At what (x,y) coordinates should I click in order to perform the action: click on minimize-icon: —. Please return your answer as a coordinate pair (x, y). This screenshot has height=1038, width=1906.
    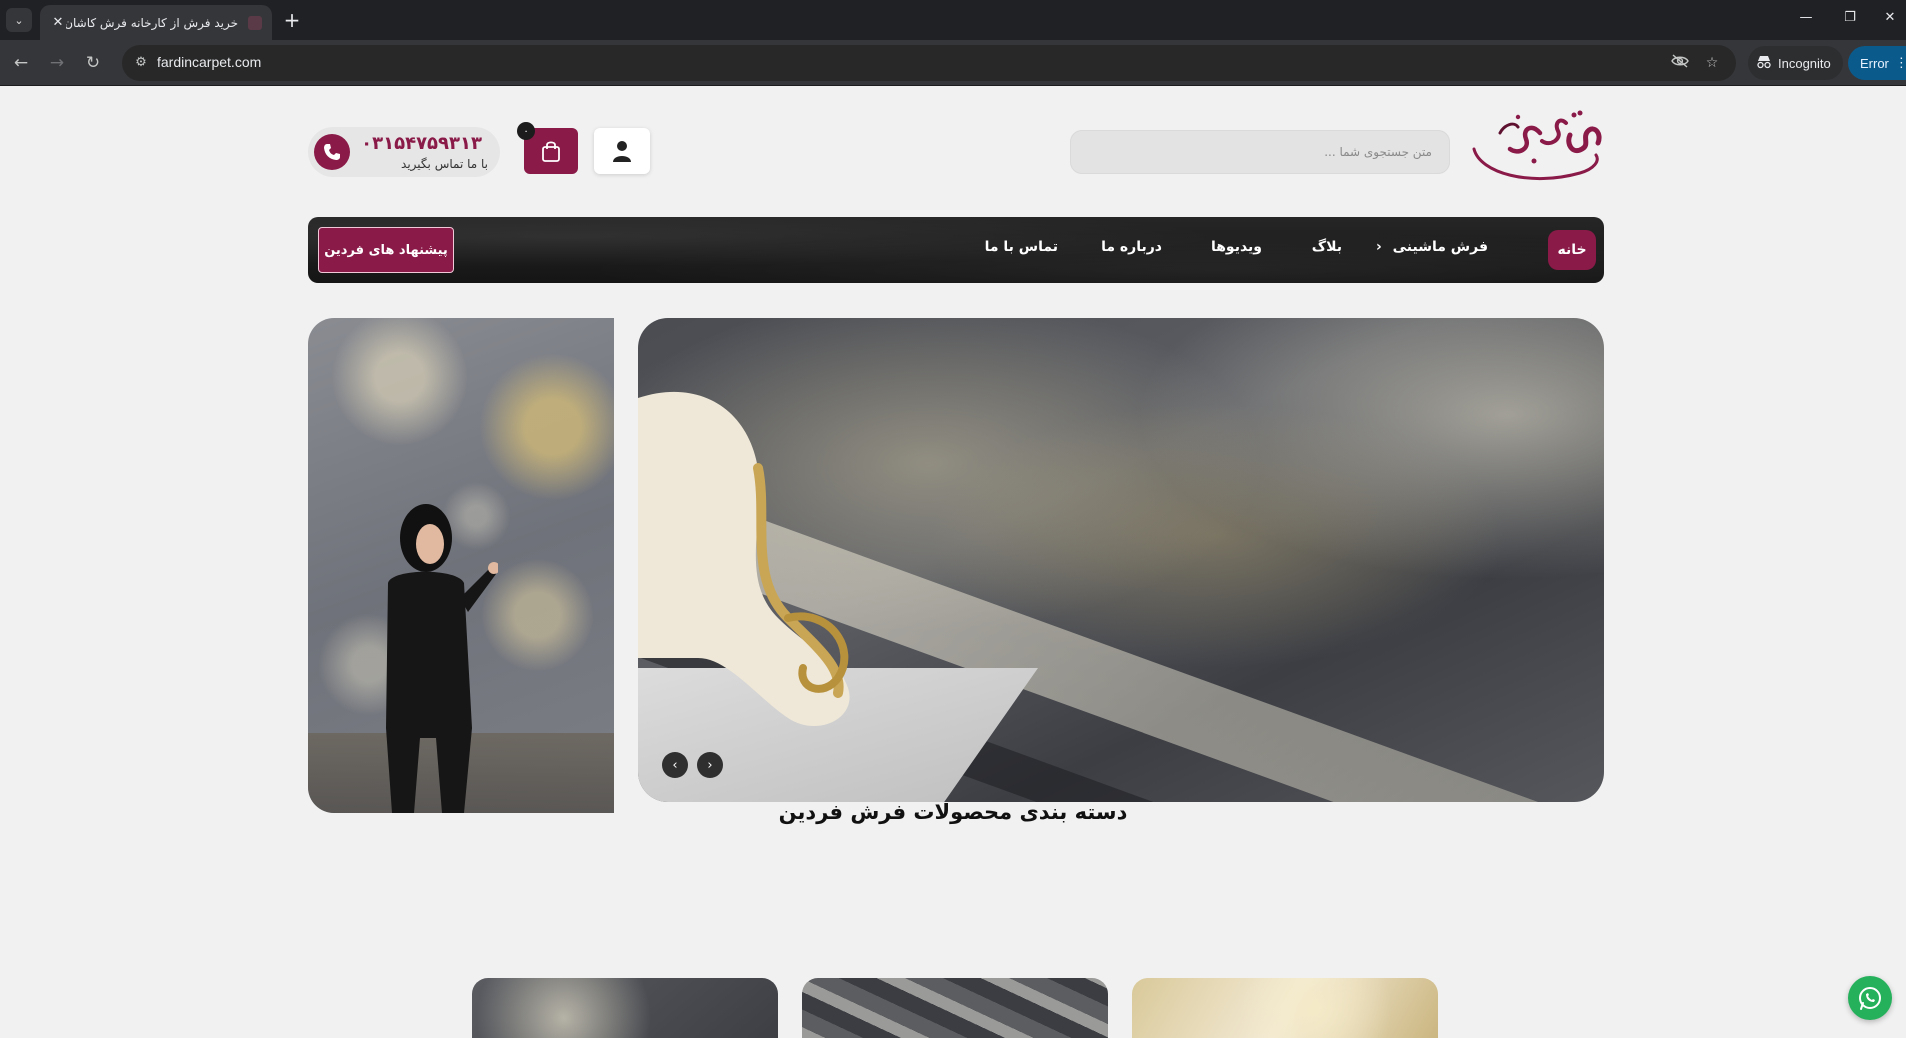
    Looking at the image, I should click on (1806, 17).